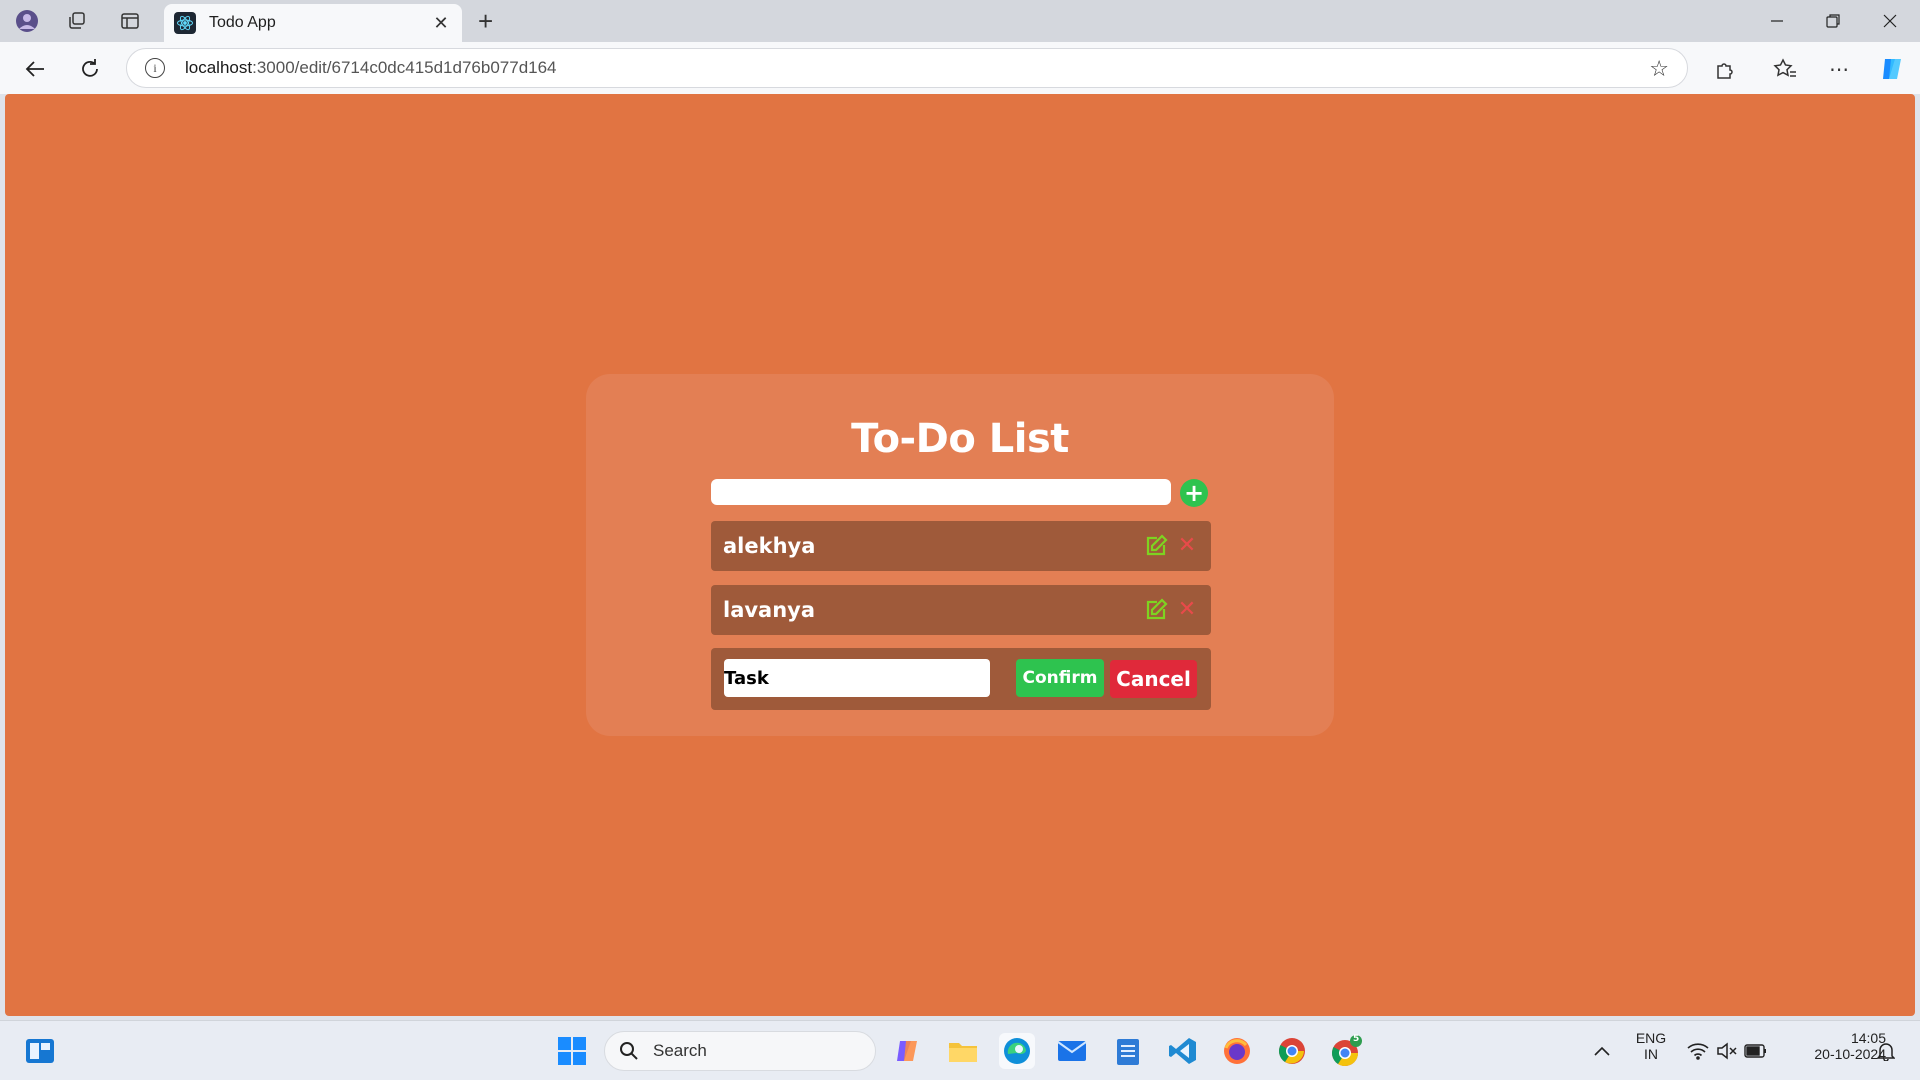 This screenshot has width=1920, height=1080. What do you see at coordinates (1128, 1051) in the screenshot?
I see `notepad-icon` at bounding box center [1128, 1051].